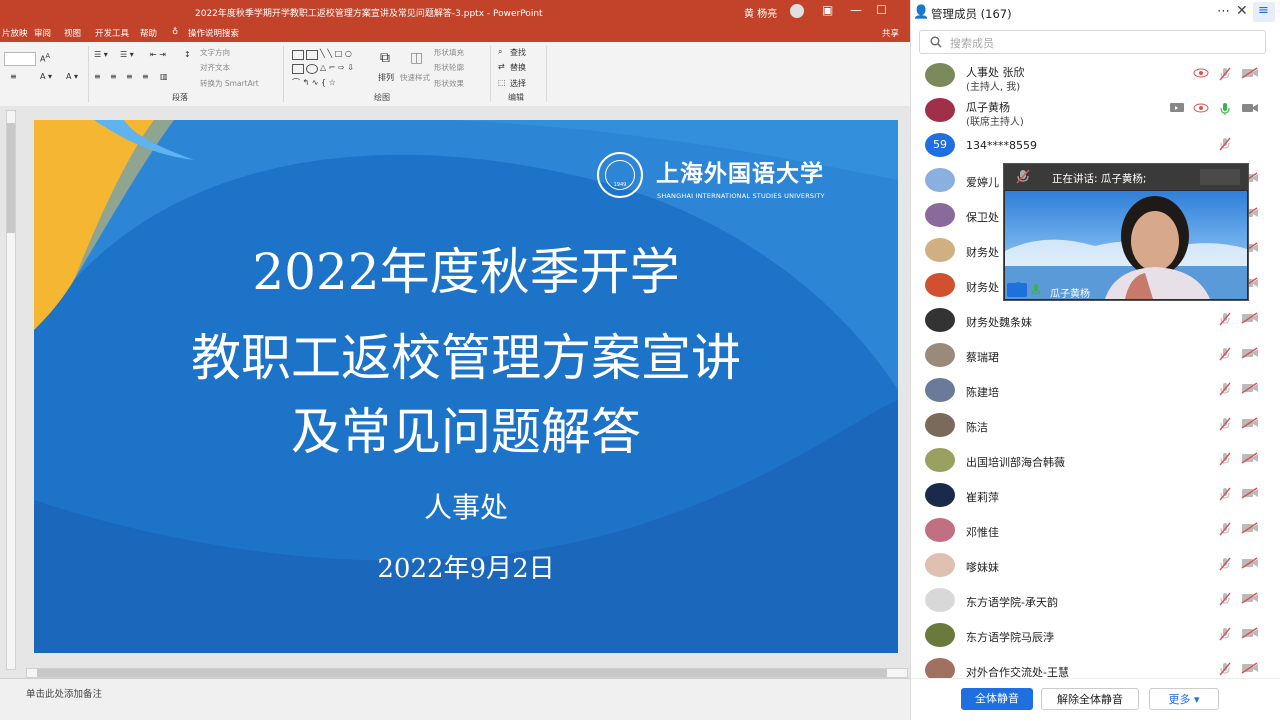 The width and height of the screenshot is (1280, 721). Describe the element at coordinates (72, 33) in the screenshot. I see `tab-view: 视图` at that location.